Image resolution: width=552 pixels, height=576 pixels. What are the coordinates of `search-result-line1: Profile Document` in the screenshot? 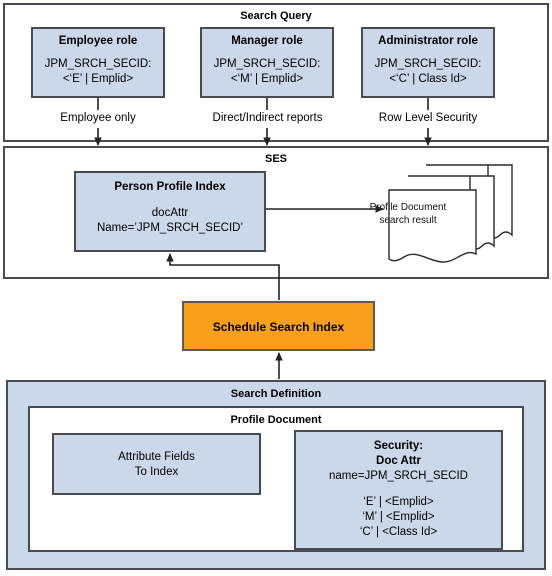 It's located at (408, 207).